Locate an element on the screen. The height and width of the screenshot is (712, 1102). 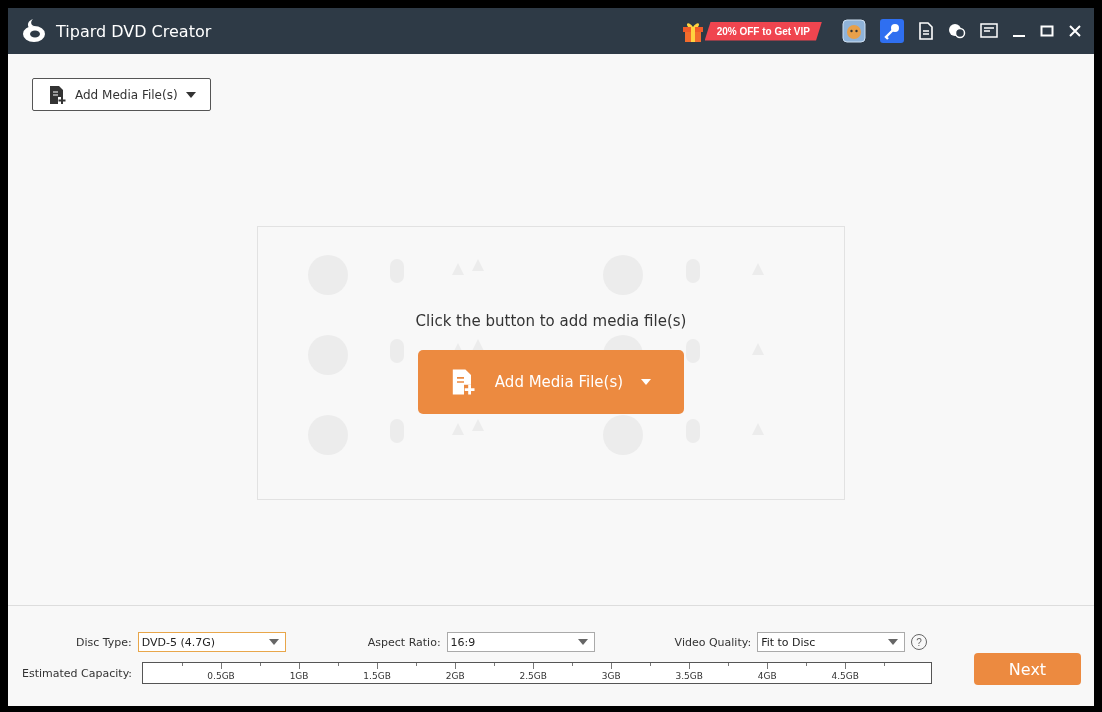
capacity-tick-label: 1.5GB is located at coordinates (377, 676).